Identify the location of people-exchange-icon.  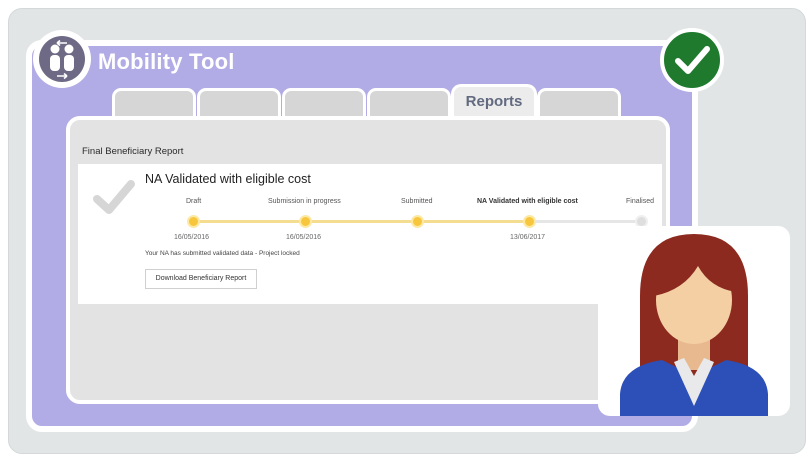
(62, 59).